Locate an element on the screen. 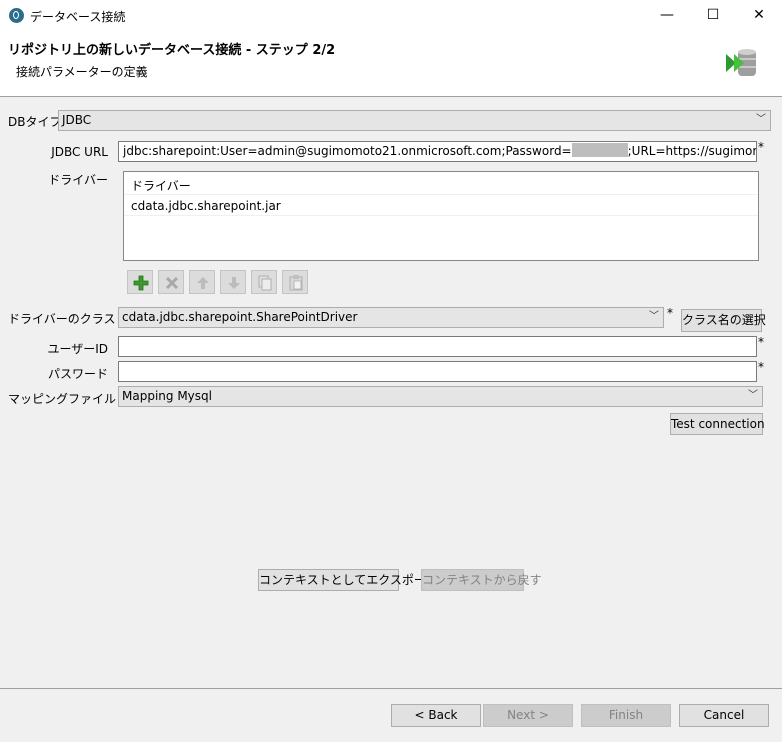  delete-icon is located at coordinates (172, 283).